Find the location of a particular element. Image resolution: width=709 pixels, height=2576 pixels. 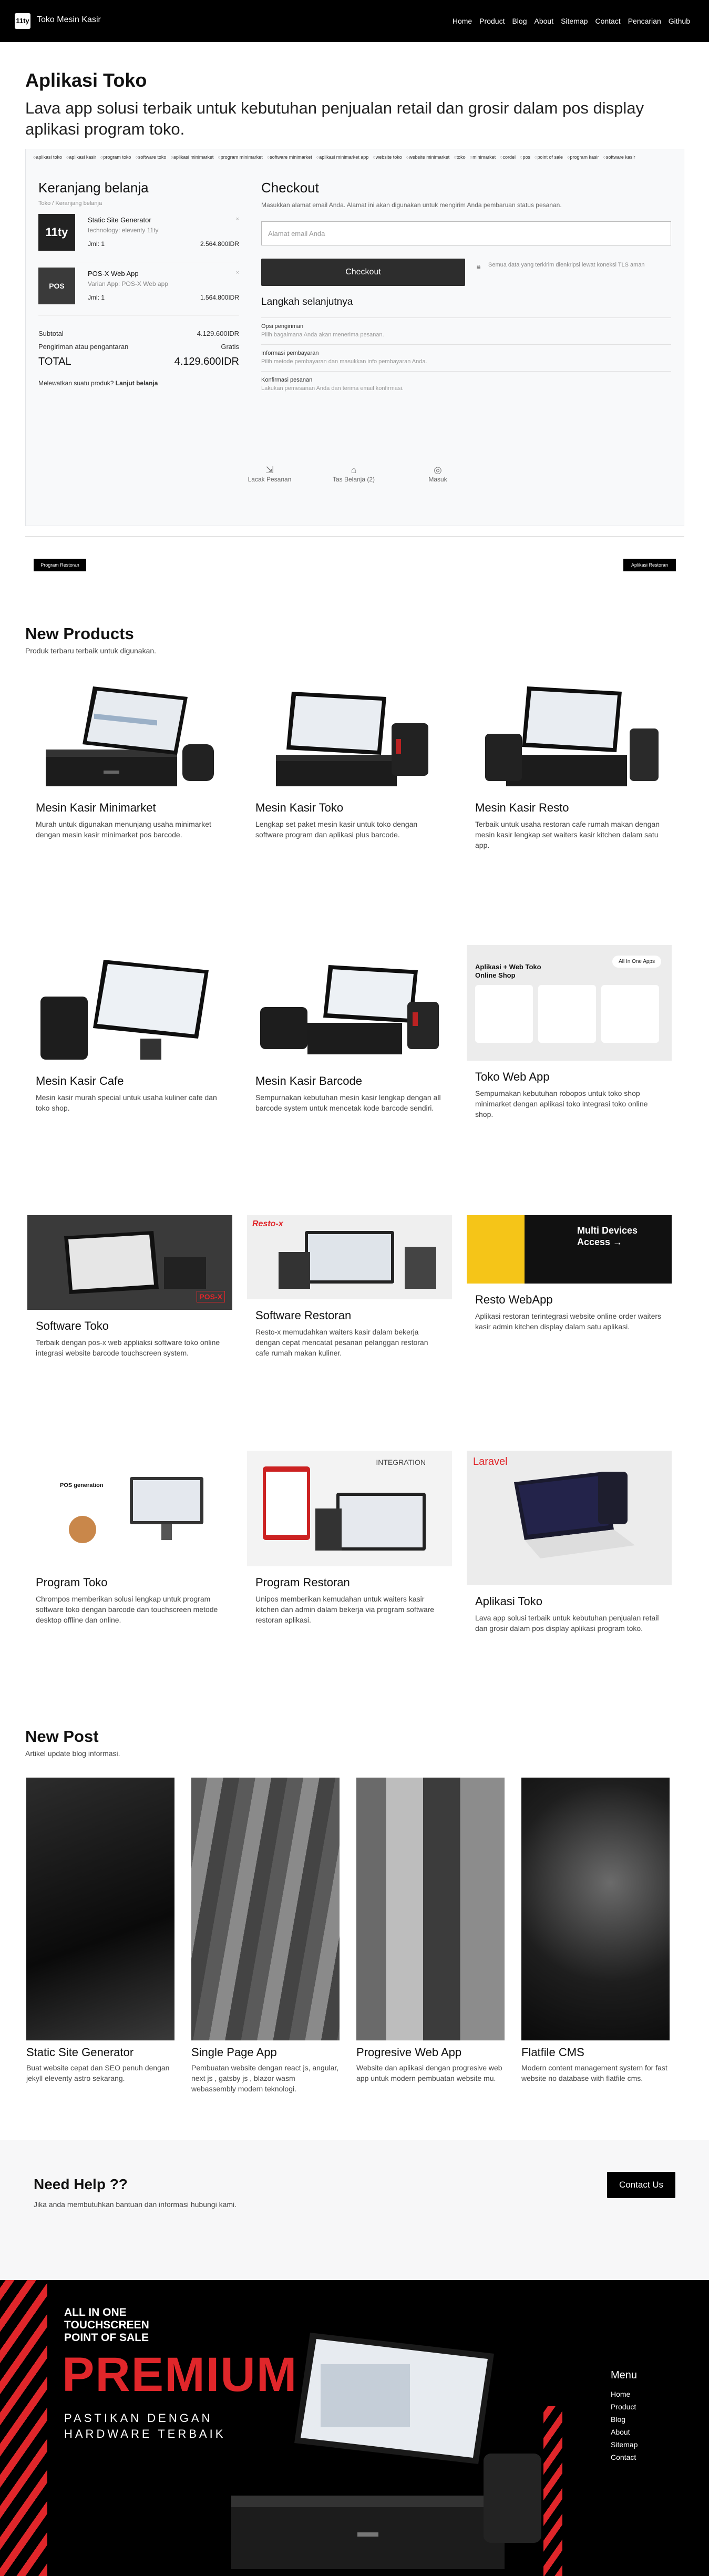

tag: software kasir is located at coordinates (619, 157).